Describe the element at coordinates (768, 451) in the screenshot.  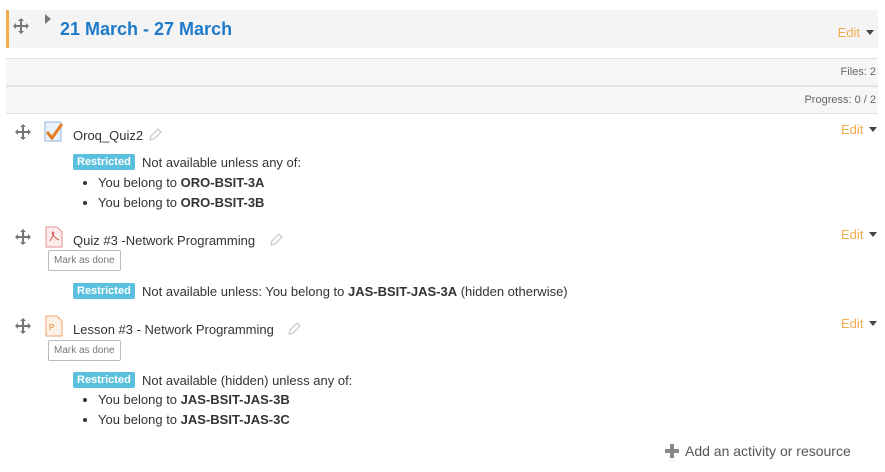
I see `add-activity-label: Add an activity or resource` at that location.